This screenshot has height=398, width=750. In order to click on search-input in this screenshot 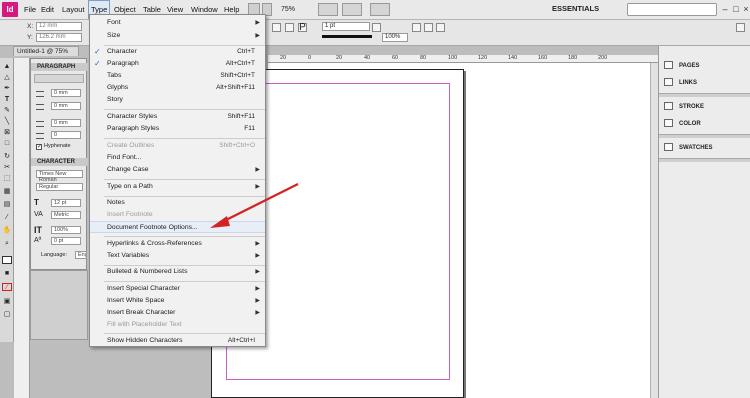, I will do `click(672, 9)`.